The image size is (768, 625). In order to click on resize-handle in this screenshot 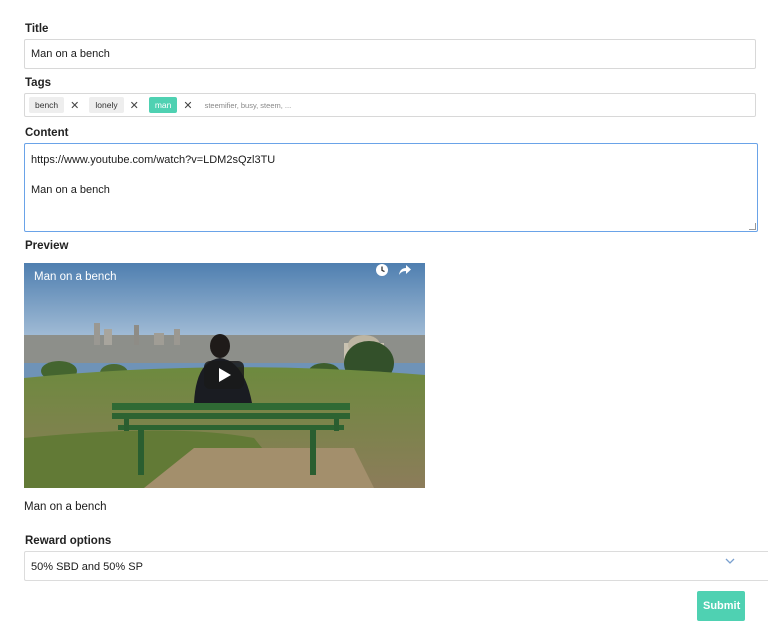, I will do `click(752, 226)`.